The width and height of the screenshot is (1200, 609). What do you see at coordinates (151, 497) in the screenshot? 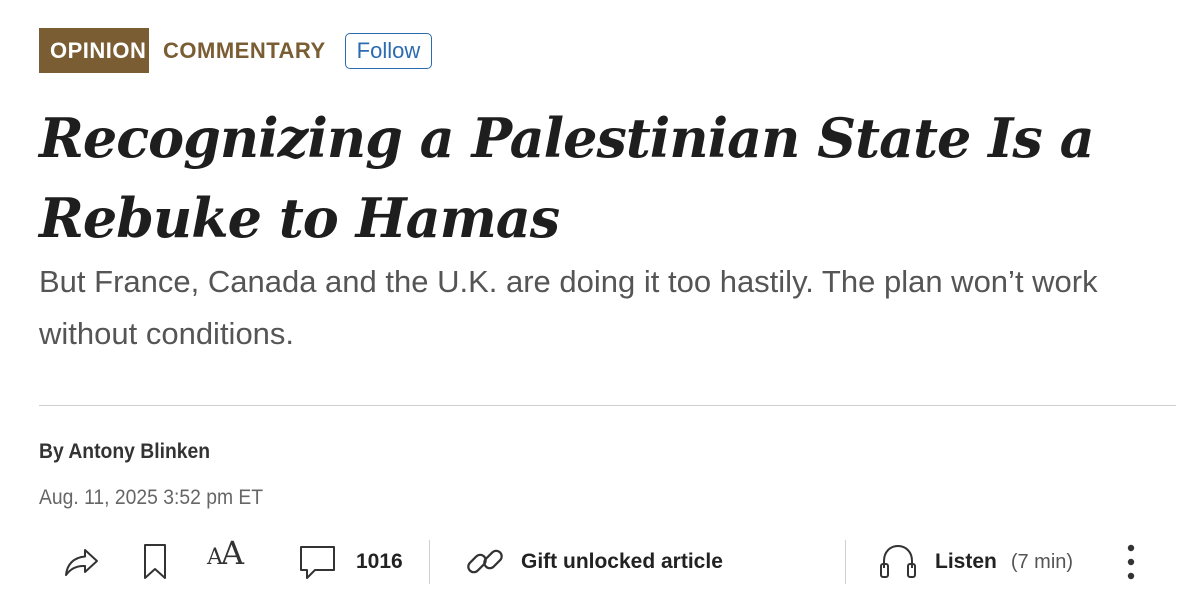
I see `timestamp: Aug. 11, 2025 3:52 pm ET` at bounding box center [151, 497].